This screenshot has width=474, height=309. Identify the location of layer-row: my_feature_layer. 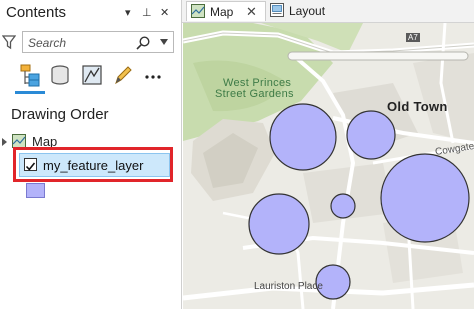
(94, 165).